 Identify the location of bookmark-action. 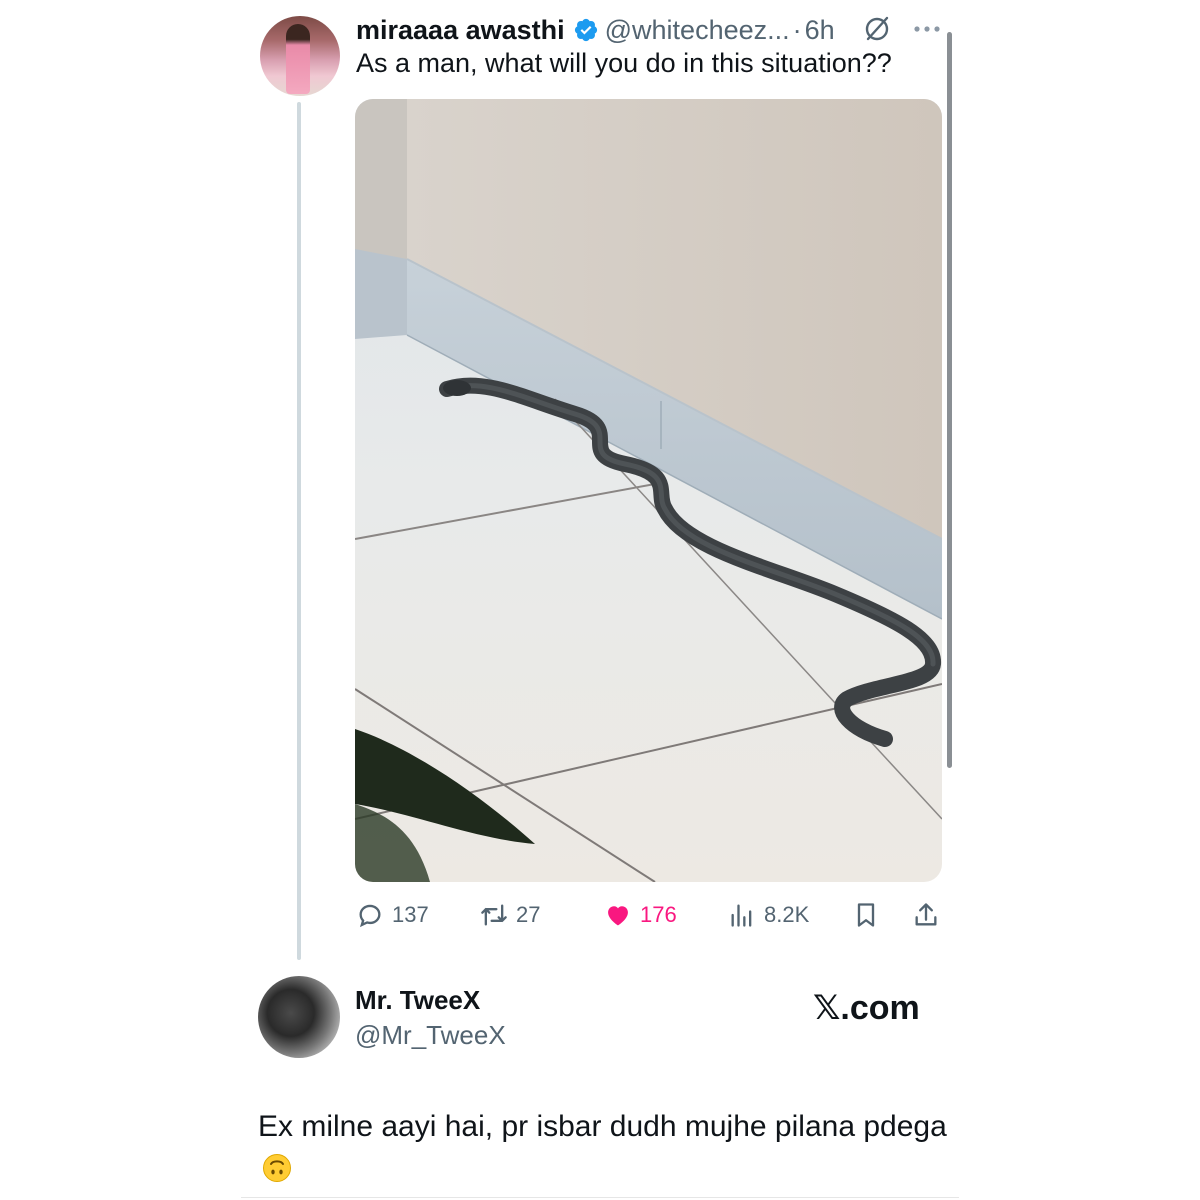
(870, 915).